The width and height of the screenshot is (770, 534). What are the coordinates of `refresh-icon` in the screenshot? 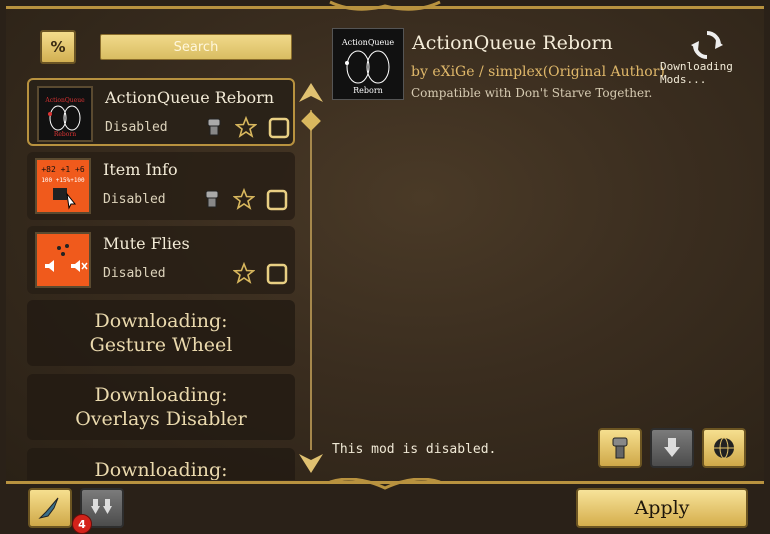 It's located at (707, 45).